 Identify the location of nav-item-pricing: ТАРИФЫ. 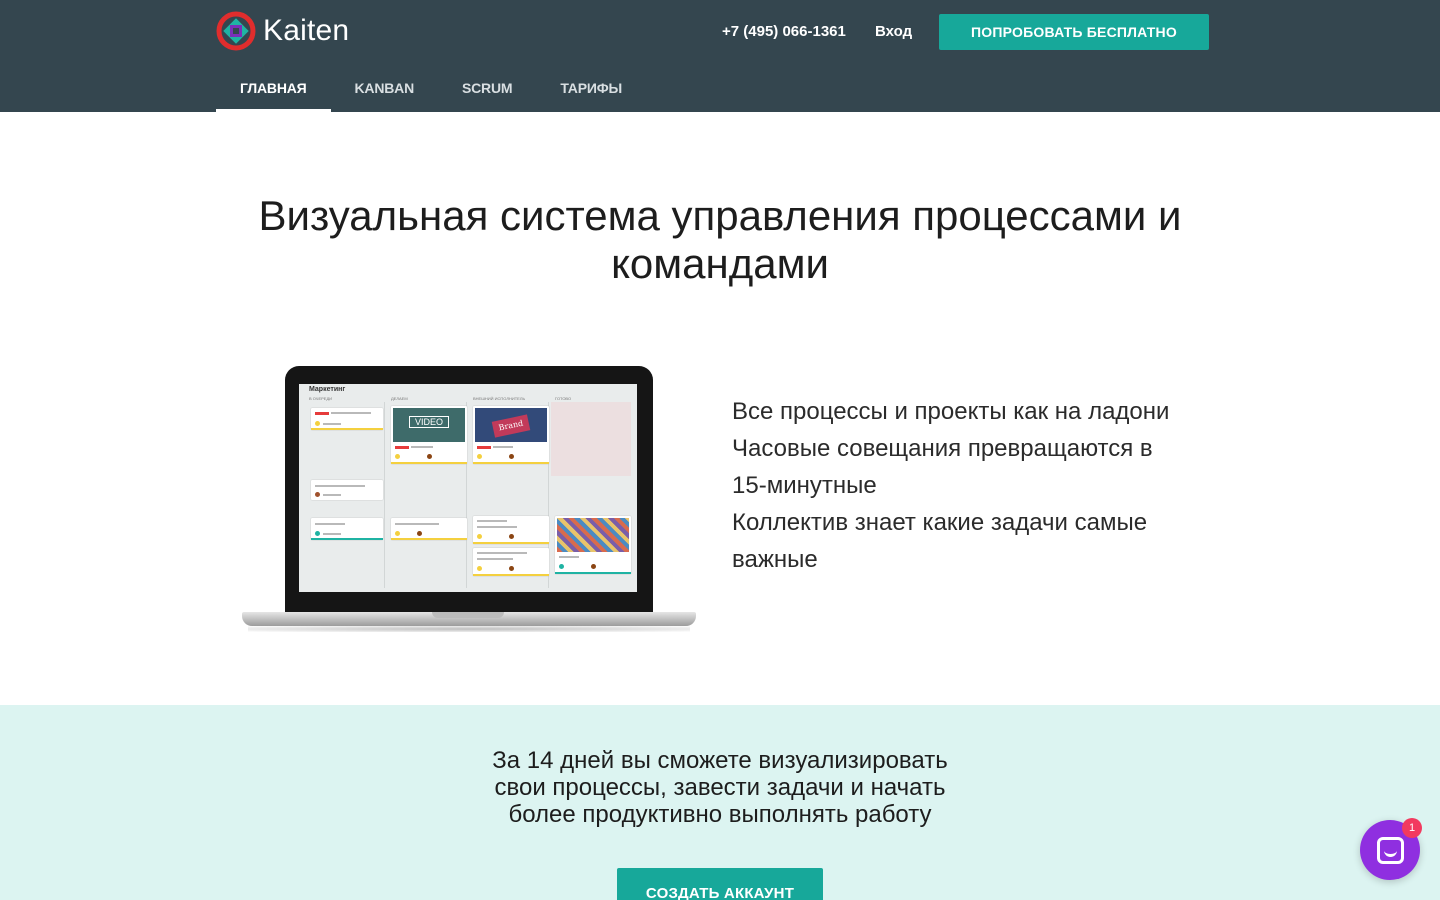
(591, 89).